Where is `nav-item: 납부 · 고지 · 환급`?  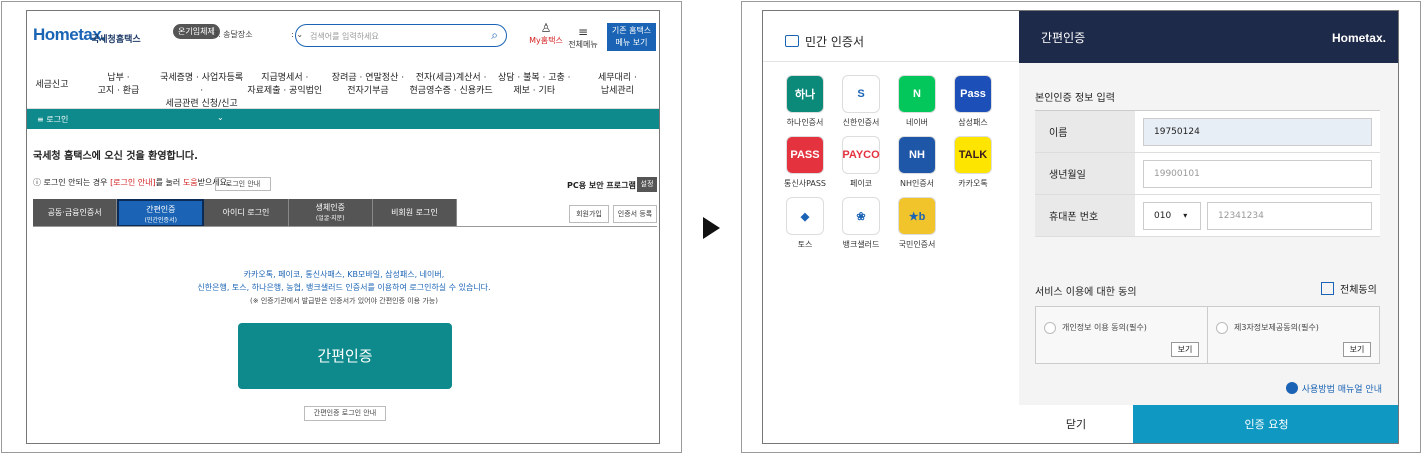 nav-item: 납부 · 고지 · 환급 is located at coordinates (118, 85).